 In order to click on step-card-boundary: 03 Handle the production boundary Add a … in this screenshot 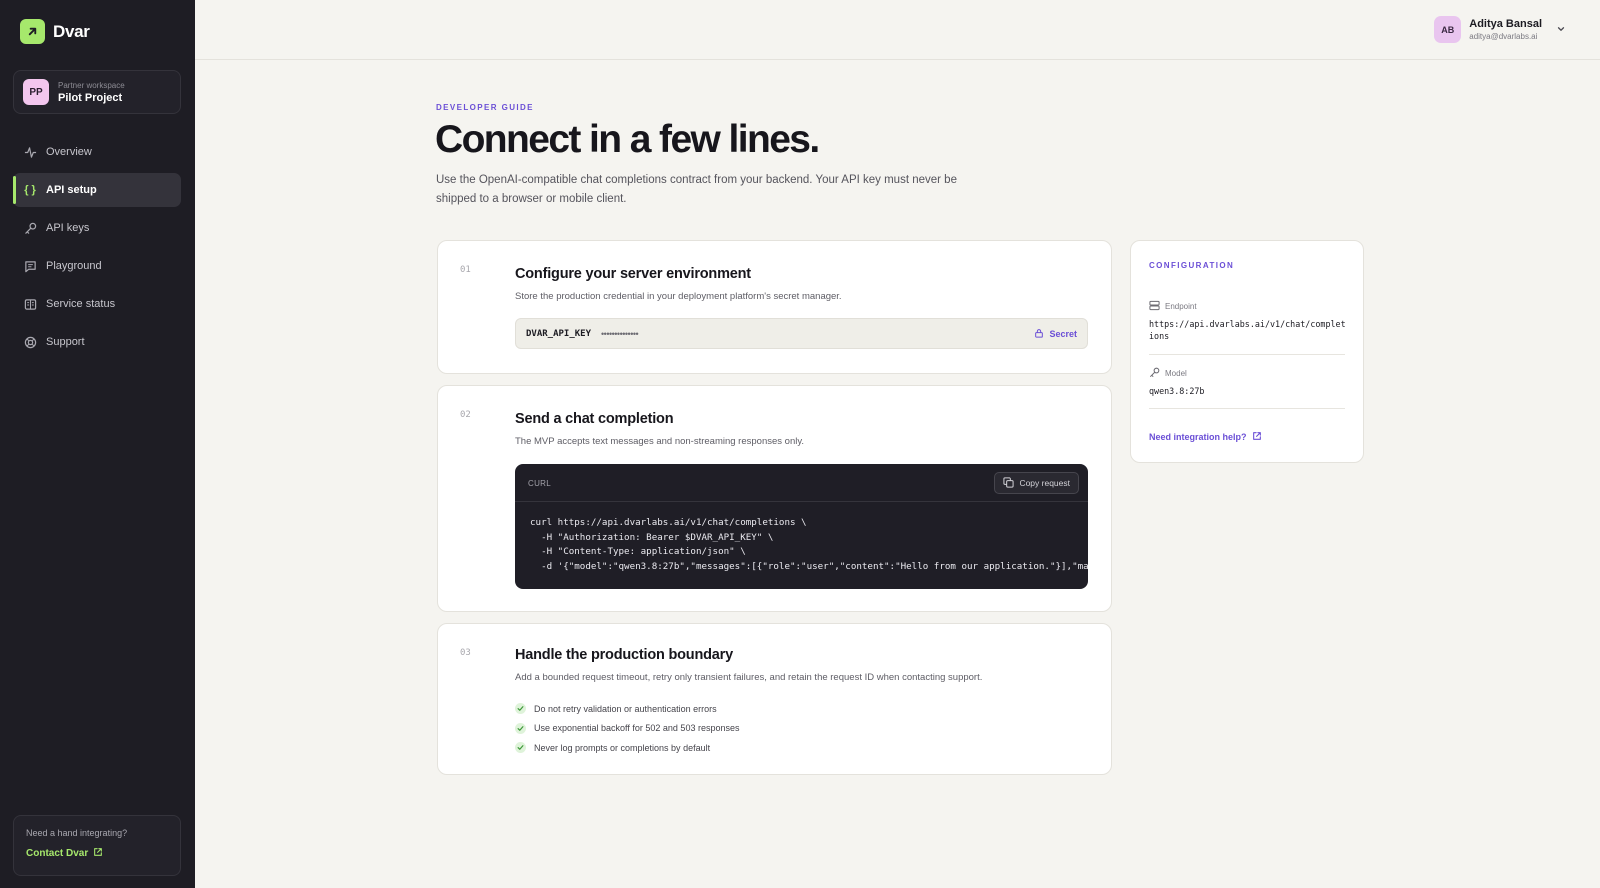, I will do `click(774, 699)`.